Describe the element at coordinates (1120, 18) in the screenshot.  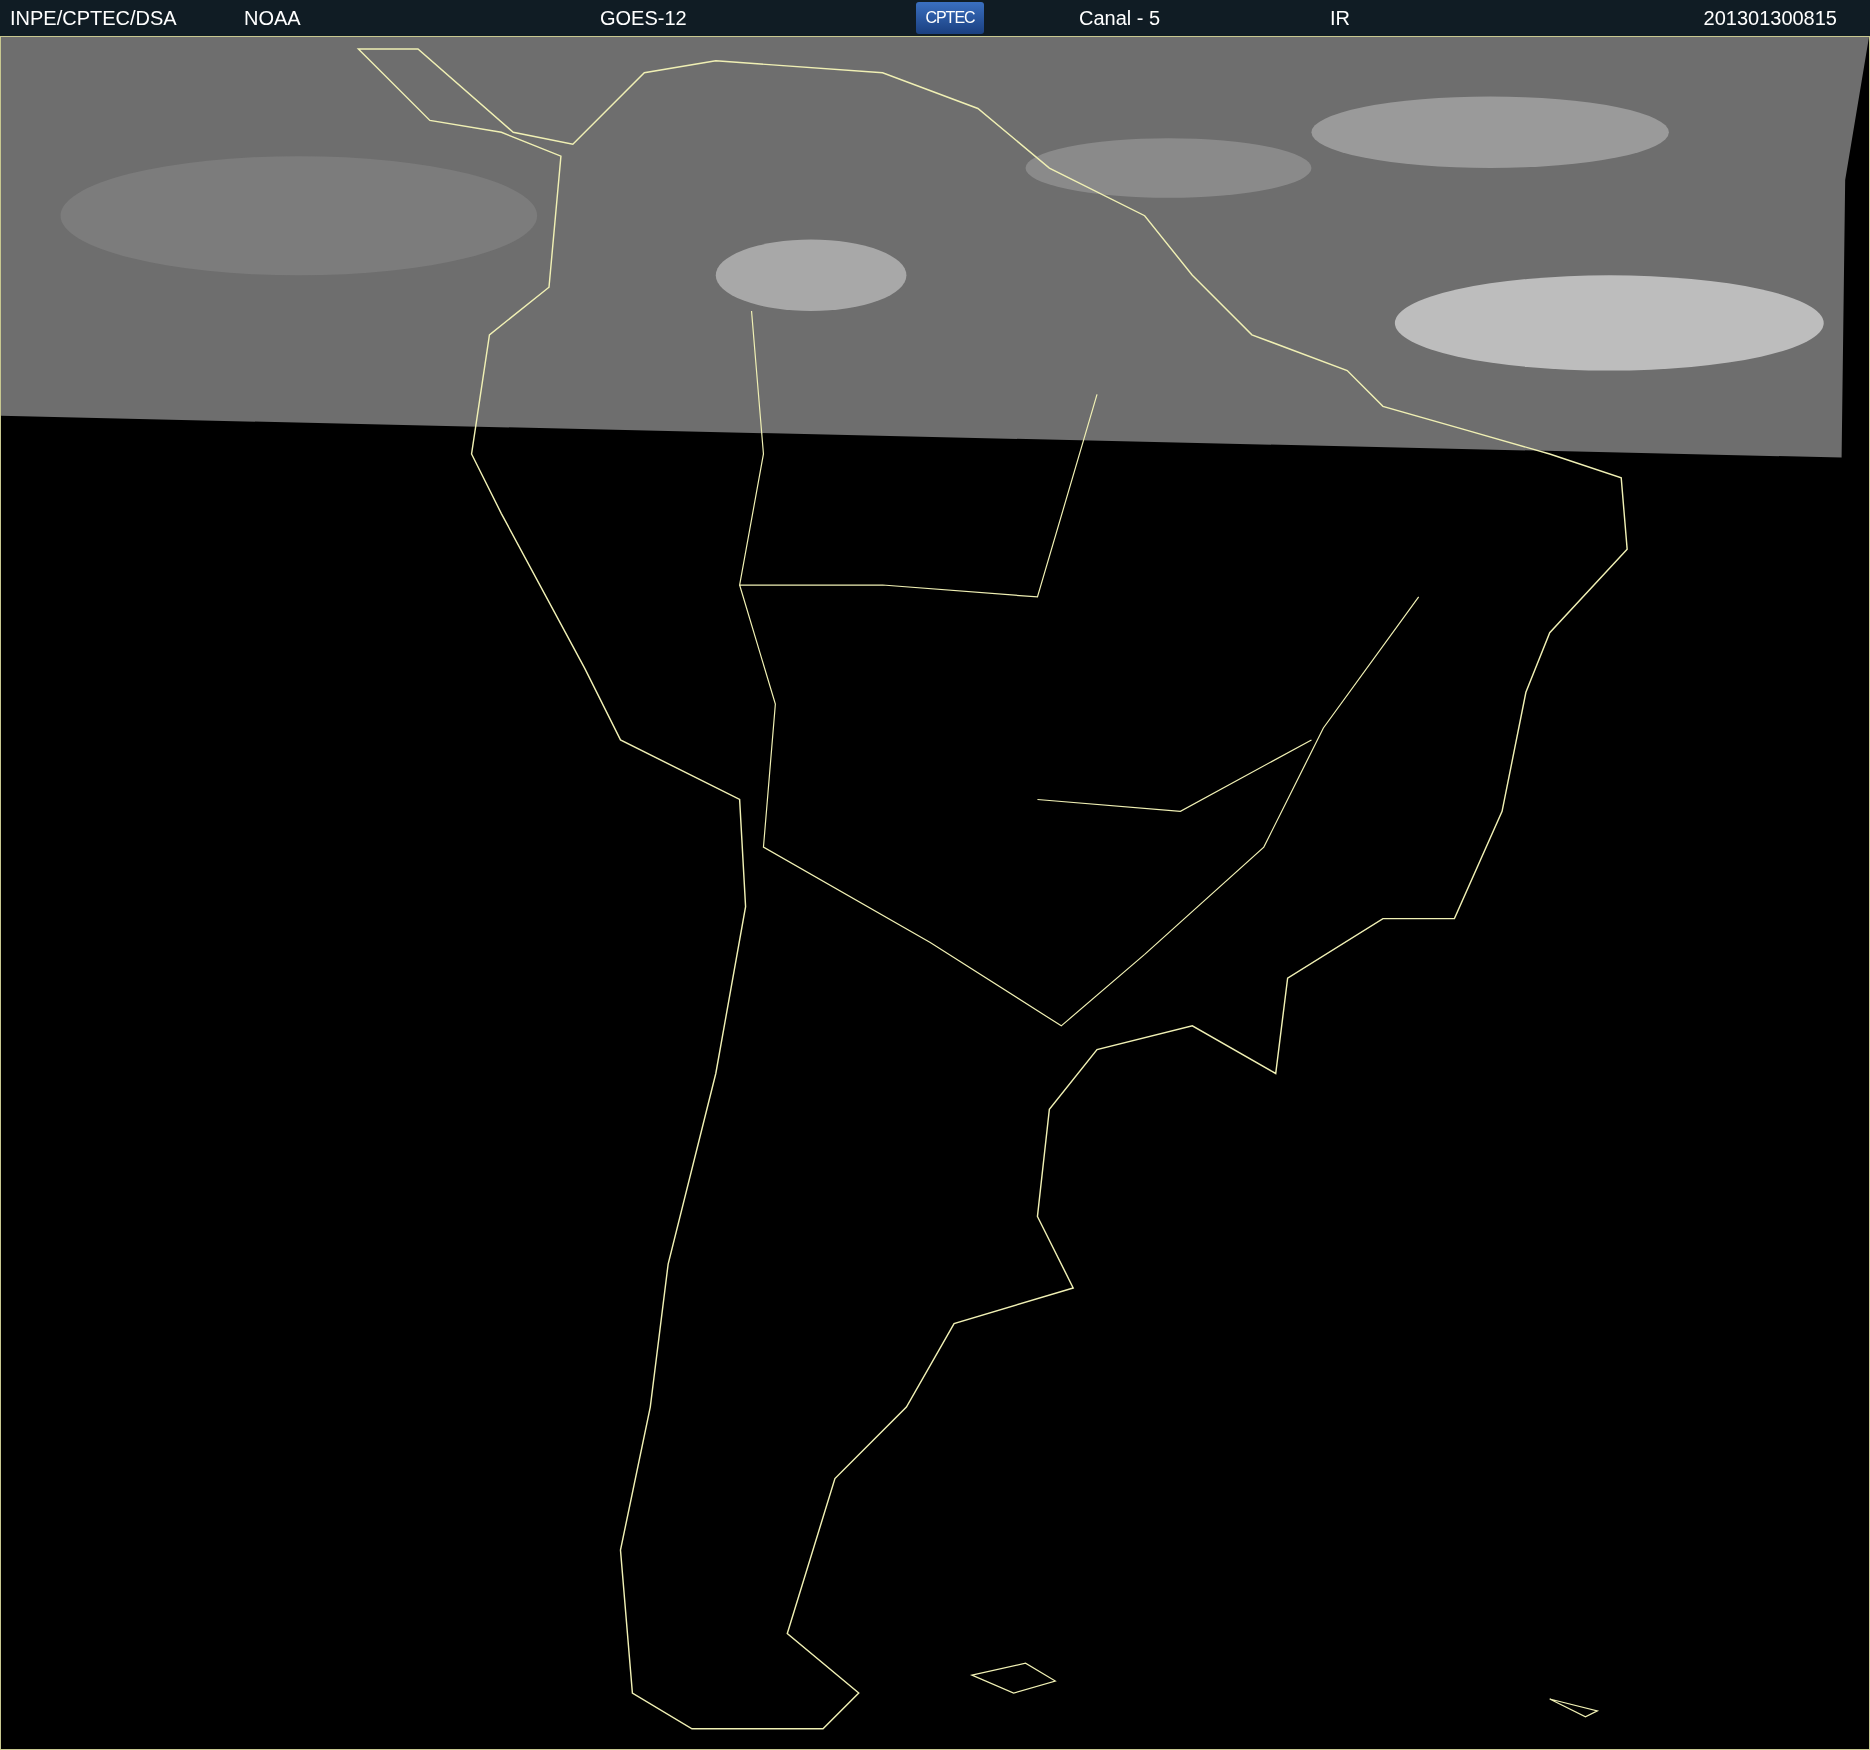
I see `header-label: Canal - 5` at that location.